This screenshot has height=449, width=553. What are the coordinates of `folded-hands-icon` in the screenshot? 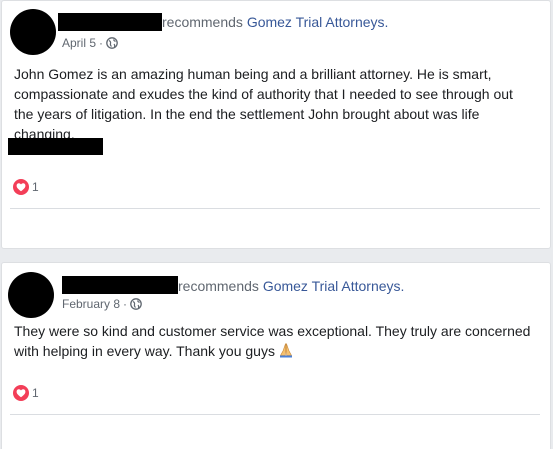 It's located at (285, 350).